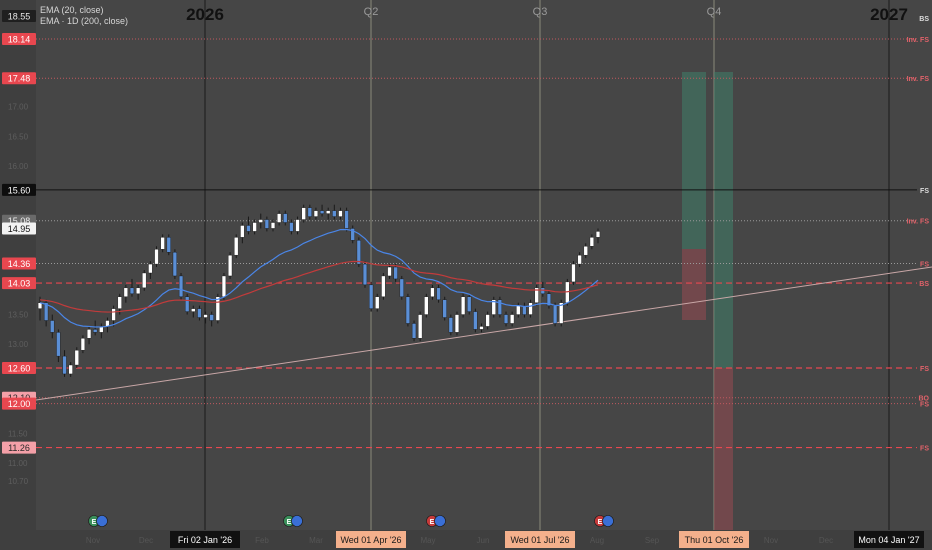 The image size is (932, 550). I want to click on price-label-0: 18.55, so click(19, 17).